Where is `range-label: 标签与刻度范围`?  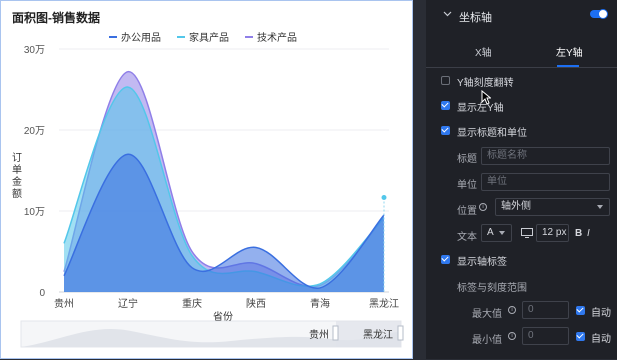 range-label: 标签与刻度范围 is located at coordinates (492, 288).